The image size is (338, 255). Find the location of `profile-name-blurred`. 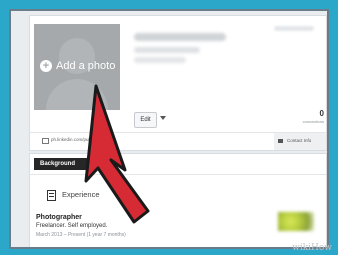

profile-name-blurred is located at coordinates (180, 37).